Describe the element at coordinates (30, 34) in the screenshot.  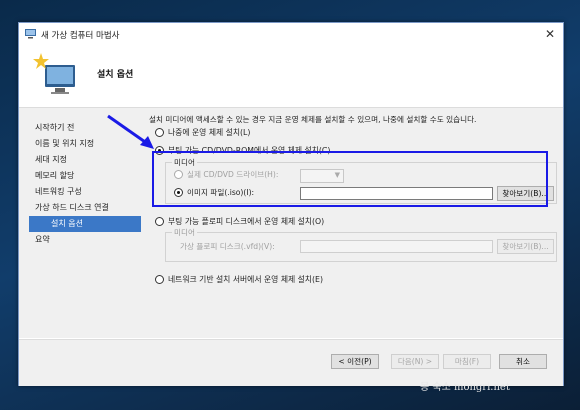
I see `hyperv-app-icon` at that location.